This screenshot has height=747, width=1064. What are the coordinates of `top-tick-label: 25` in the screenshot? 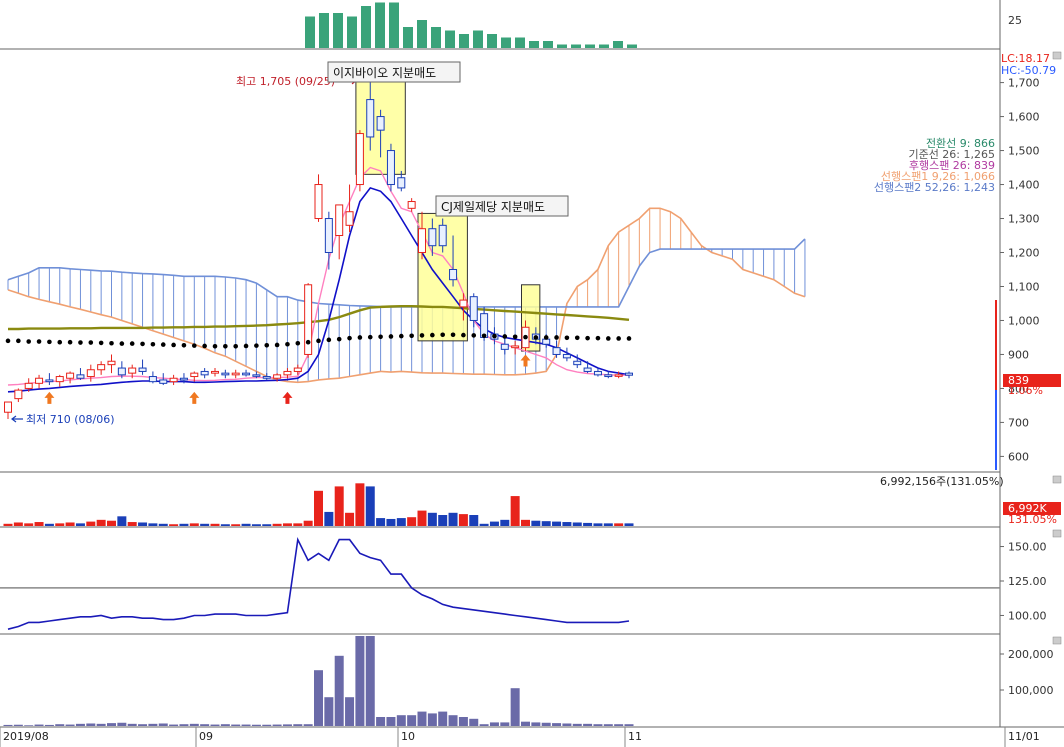 It's located at (1015, 20).